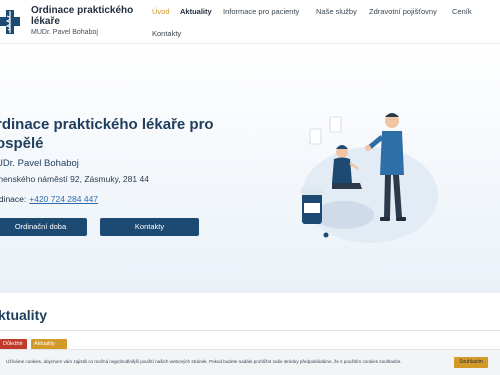 This screenshot has height=375, width=500. Describe the element at coordinates (43, 227) in the screenshot. I see `office-hours-button: Ordinační doba` at that location.